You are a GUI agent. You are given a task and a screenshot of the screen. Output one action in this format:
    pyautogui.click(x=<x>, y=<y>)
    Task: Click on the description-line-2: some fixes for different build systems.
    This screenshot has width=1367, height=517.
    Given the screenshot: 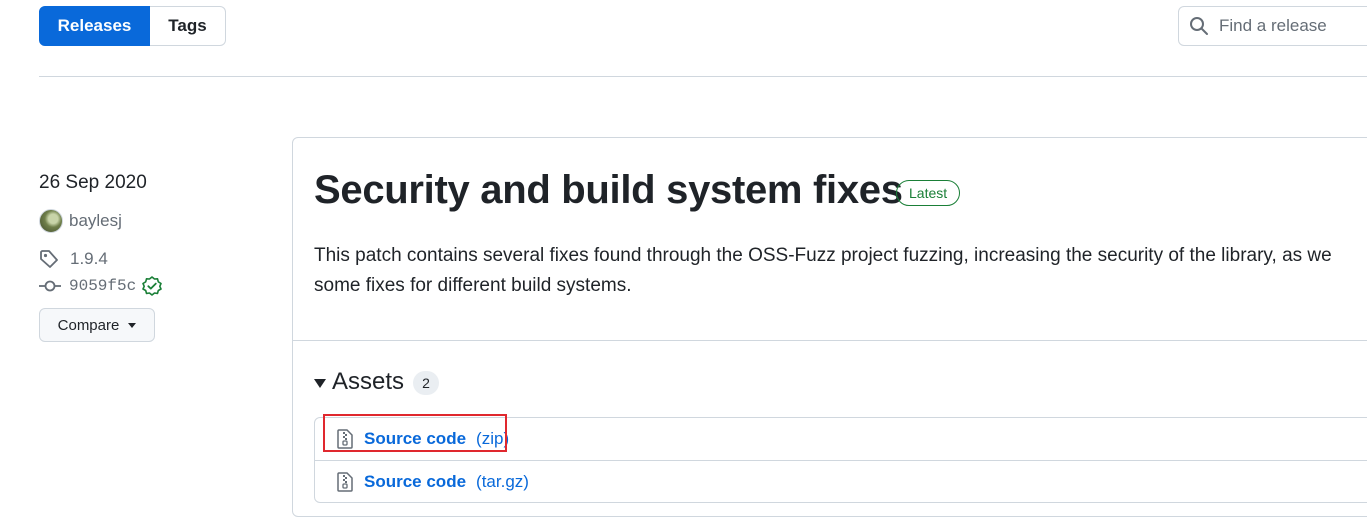 What is the action you would take?
    pyautogui.click(x=473, y=285)
    